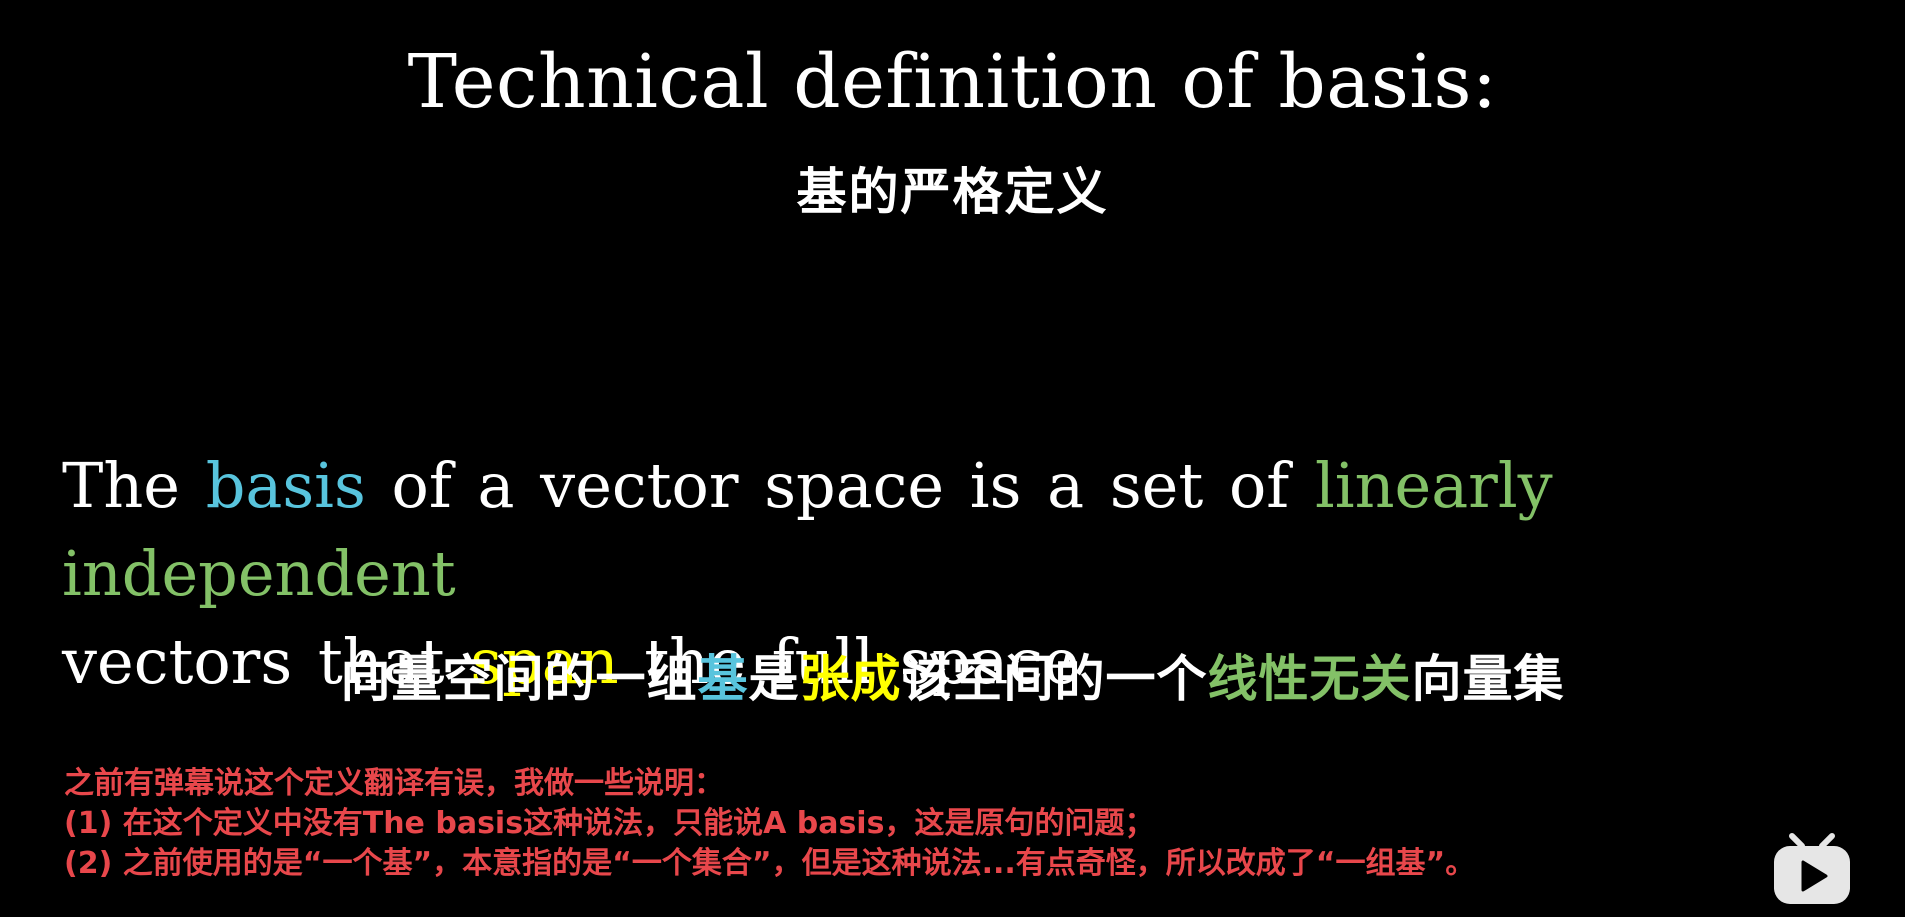 This screenshot has height=917, width=1905. I want to click on definition-cn-segment: 向量空间的一组, so click(519, 679).